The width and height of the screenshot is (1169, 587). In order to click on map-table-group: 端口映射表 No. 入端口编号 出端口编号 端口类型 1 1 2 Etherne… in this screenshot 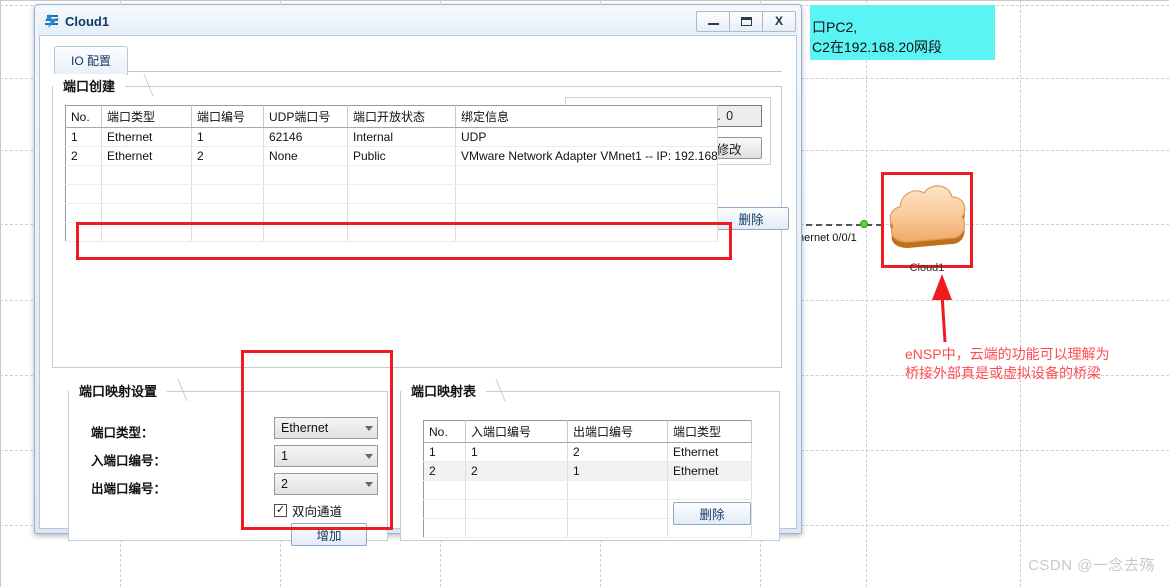, I will do `click(590, 460)`.